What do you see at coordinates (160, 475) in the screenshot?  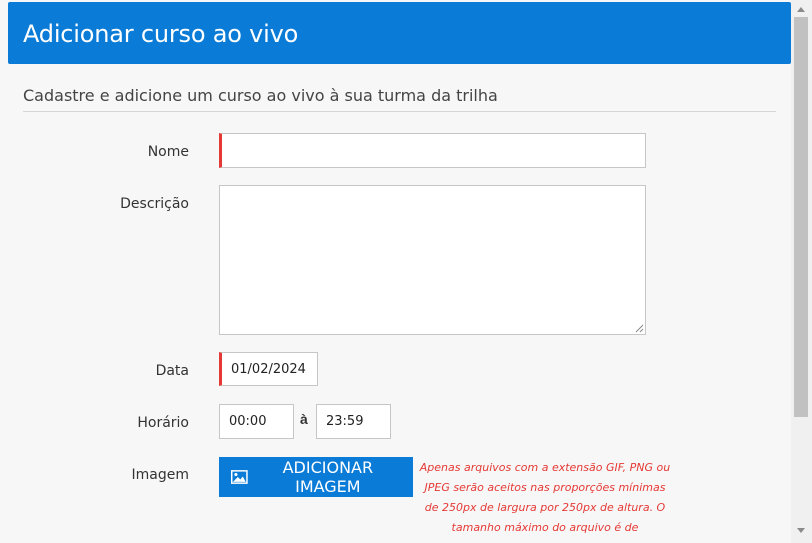 I see `imagem-label: Imagem` at bounding box center [160, 475].